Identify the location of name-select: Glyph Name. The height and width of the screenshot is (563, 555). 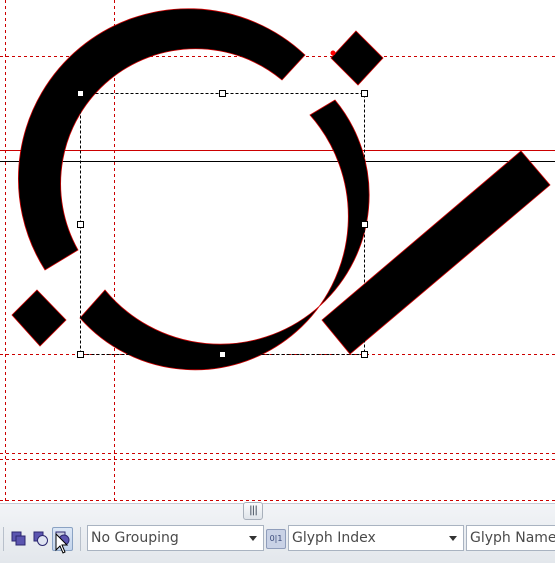
(510, 538).